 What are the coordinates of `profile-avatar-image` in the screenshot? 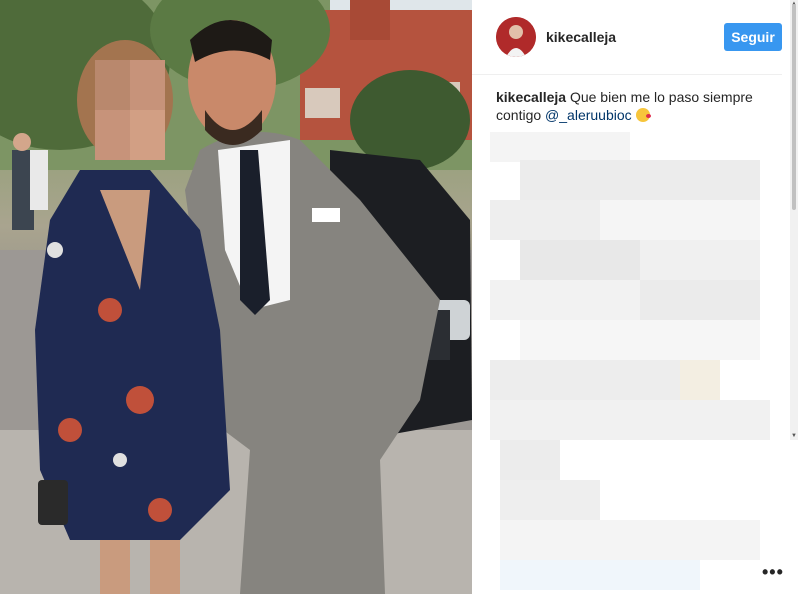 It's located at (516, 37).